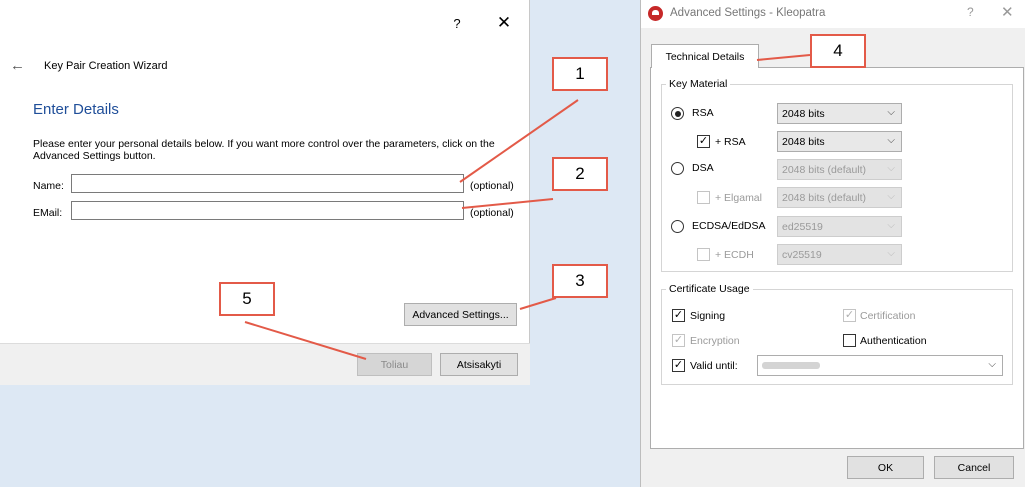 This screenshot has height=487, width=1025. What do you see at coordinates (580, 281) in the screenshot?
I see `callout-3: 3` at bounding box center [580, 281].